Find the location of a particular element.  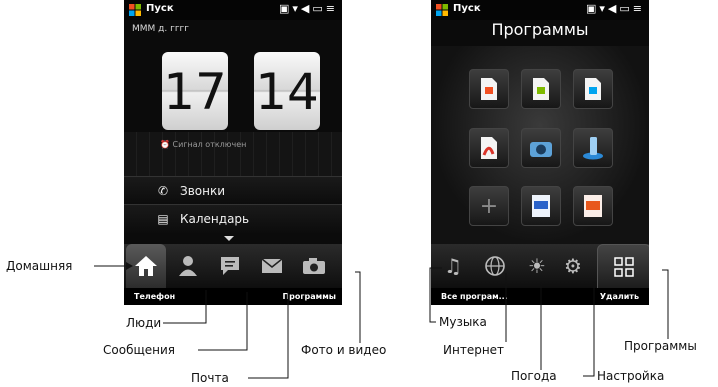

callout-mail: Почта is located at coordinates (210, 378).